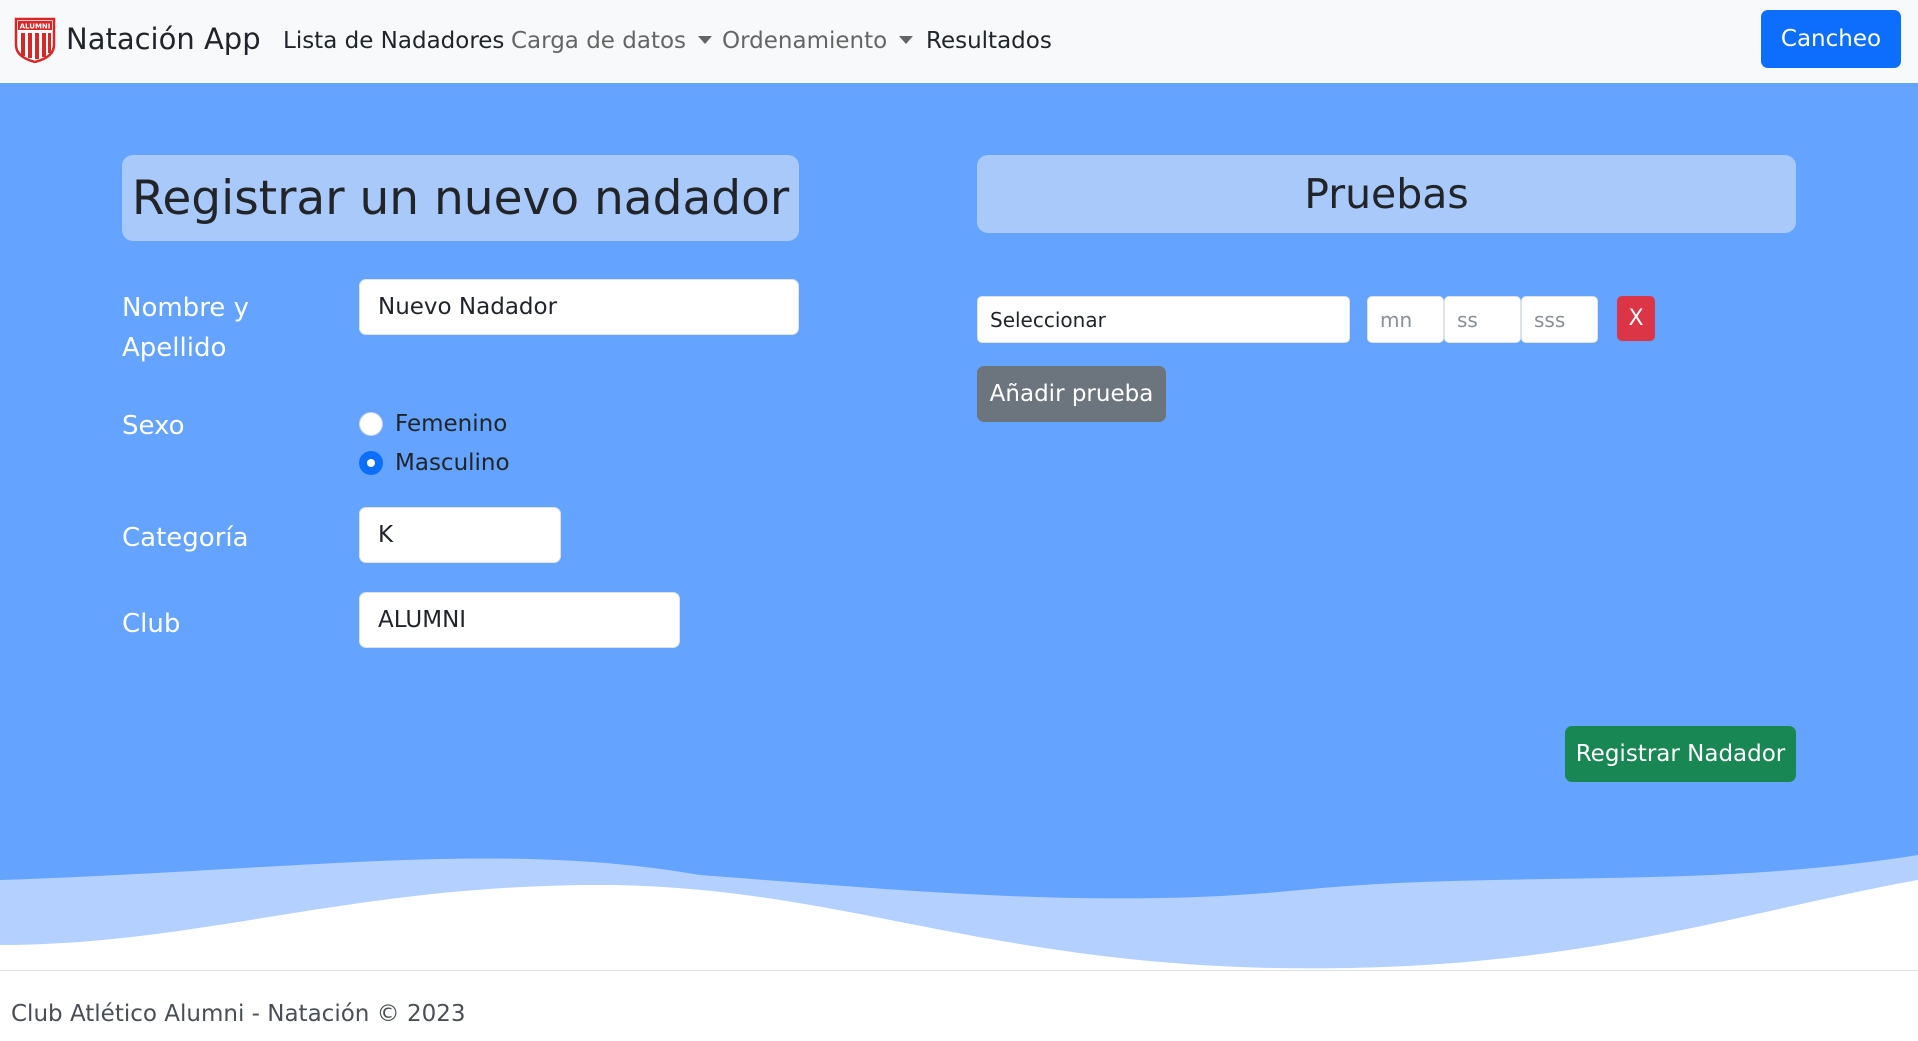 This screenshot has height=1041, width=1918. Describe the element at coordinates (371, 463) in the screenshot. I see `radio-masculino-control` at that location.